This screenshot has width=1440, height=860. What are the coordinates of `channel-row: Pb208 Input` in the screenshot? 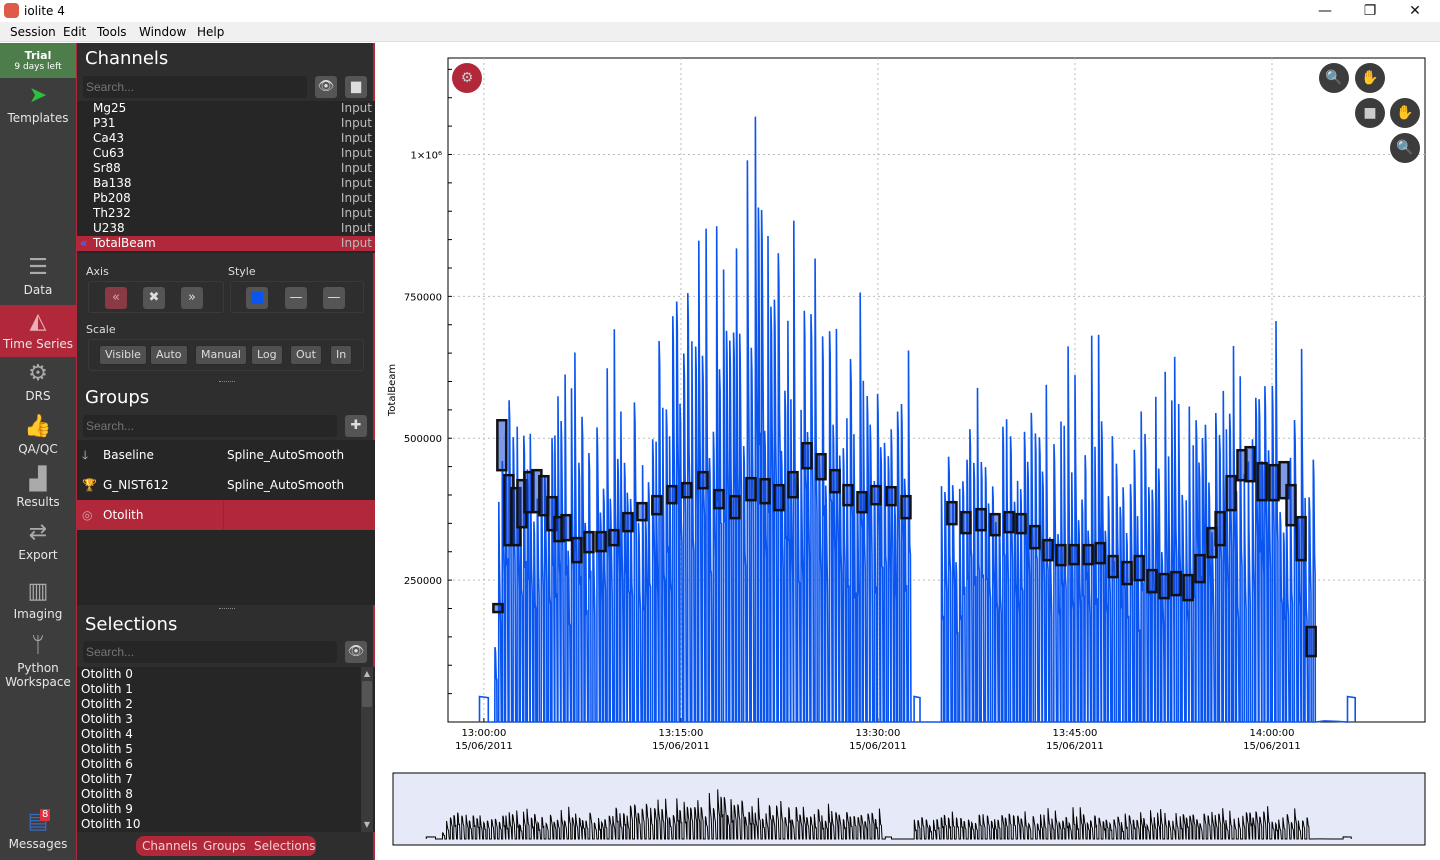 It's located at (226, 198).